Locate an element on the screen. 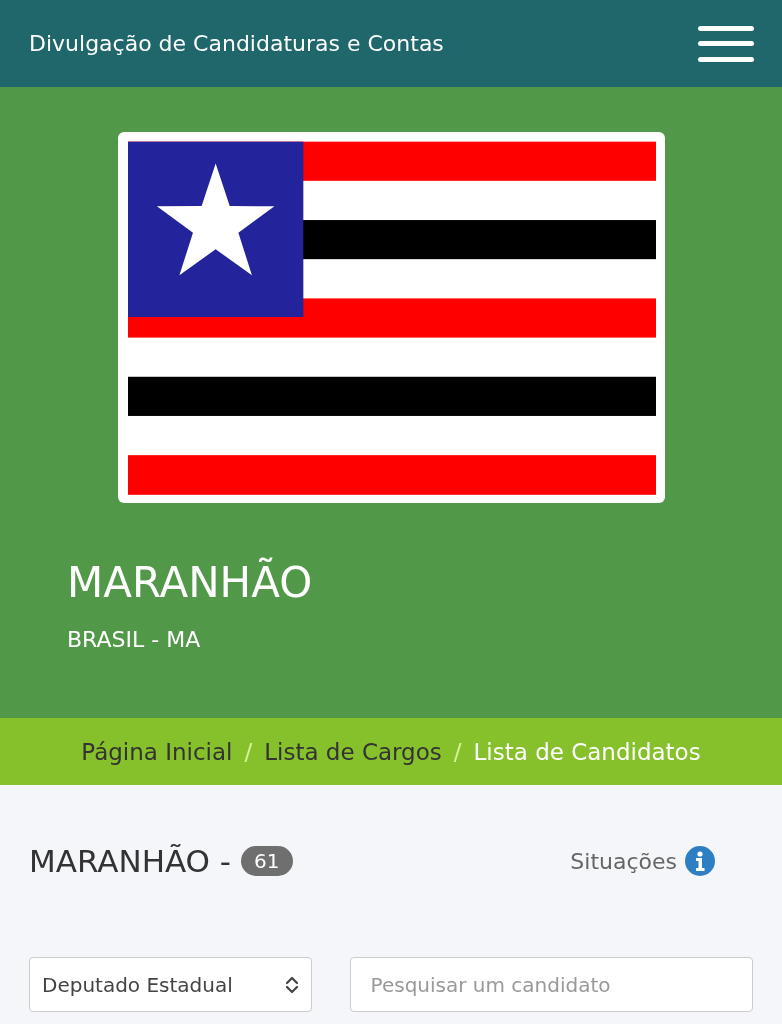  chevron-updown-icon is located at coordinates (291, 984).